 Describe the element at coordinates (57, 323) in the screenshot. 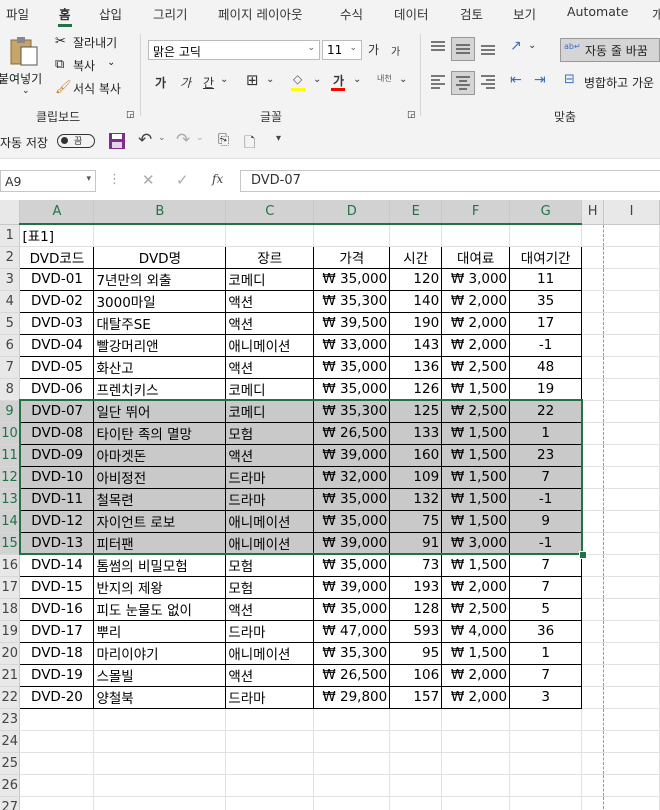

I see `cell-a5: DVD-03` at that location.